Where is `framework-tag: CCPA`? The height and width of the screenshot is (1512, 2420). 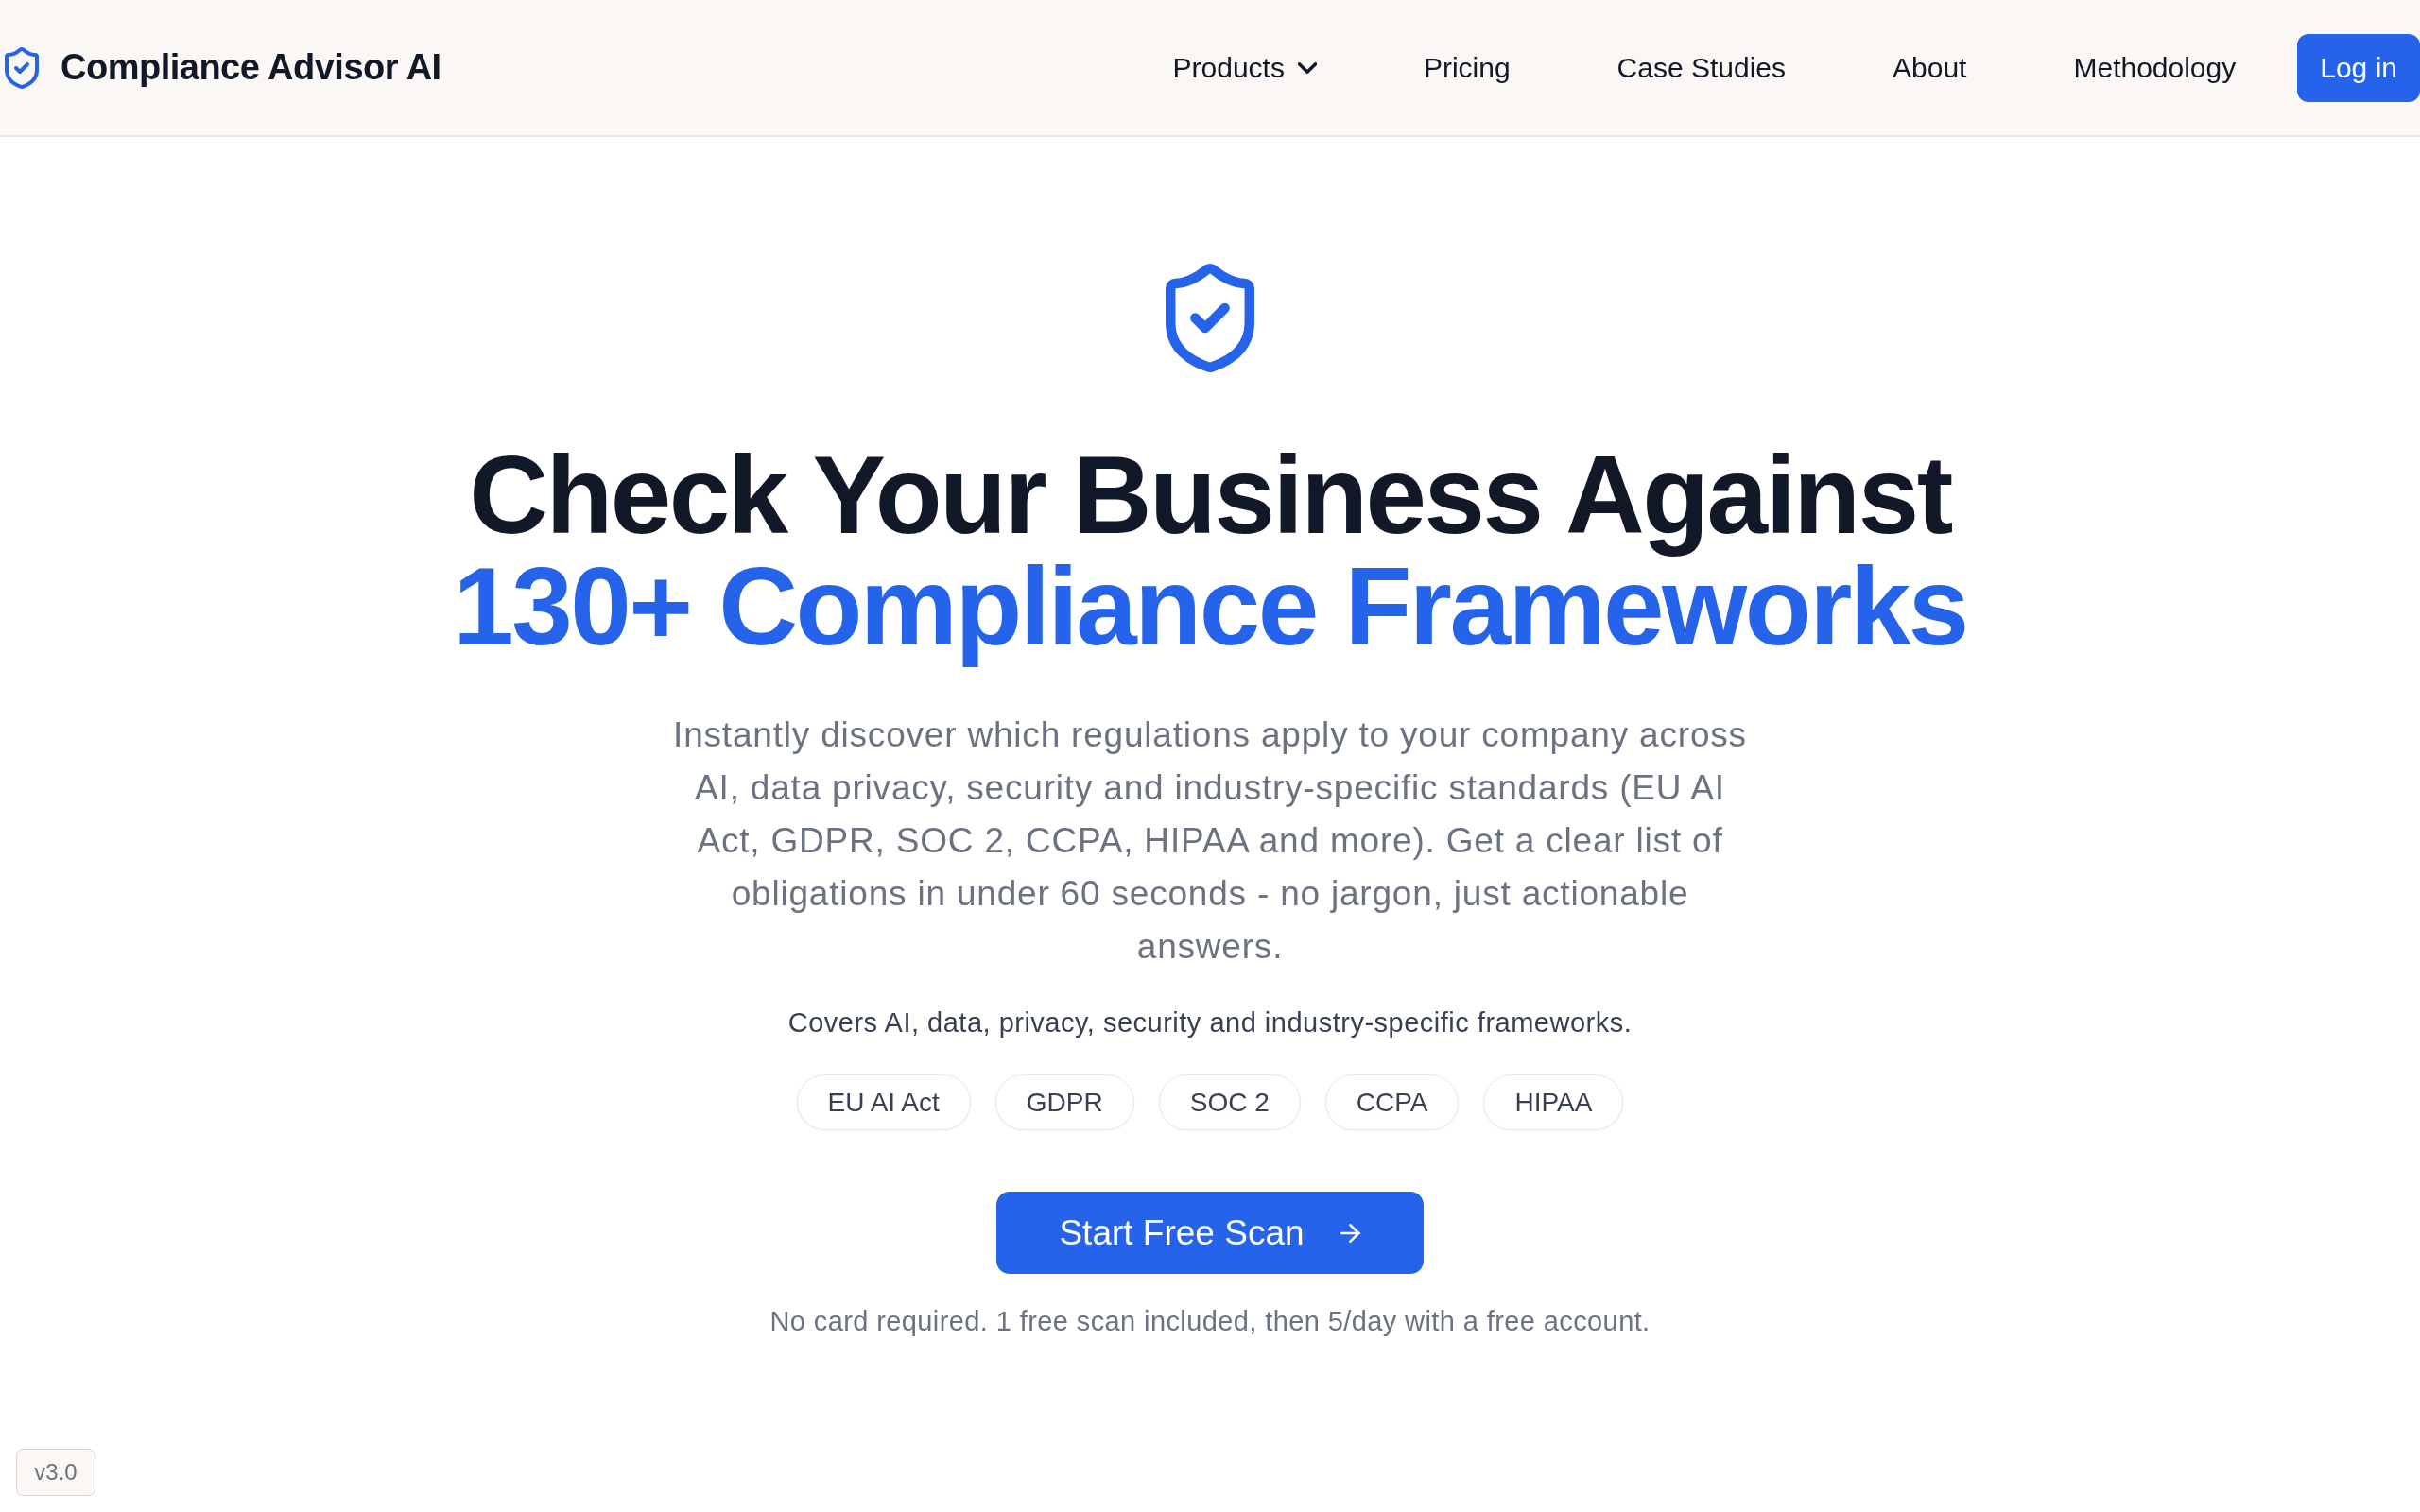
framework-tag: CCPA is located at coordinates (1392, 1102).